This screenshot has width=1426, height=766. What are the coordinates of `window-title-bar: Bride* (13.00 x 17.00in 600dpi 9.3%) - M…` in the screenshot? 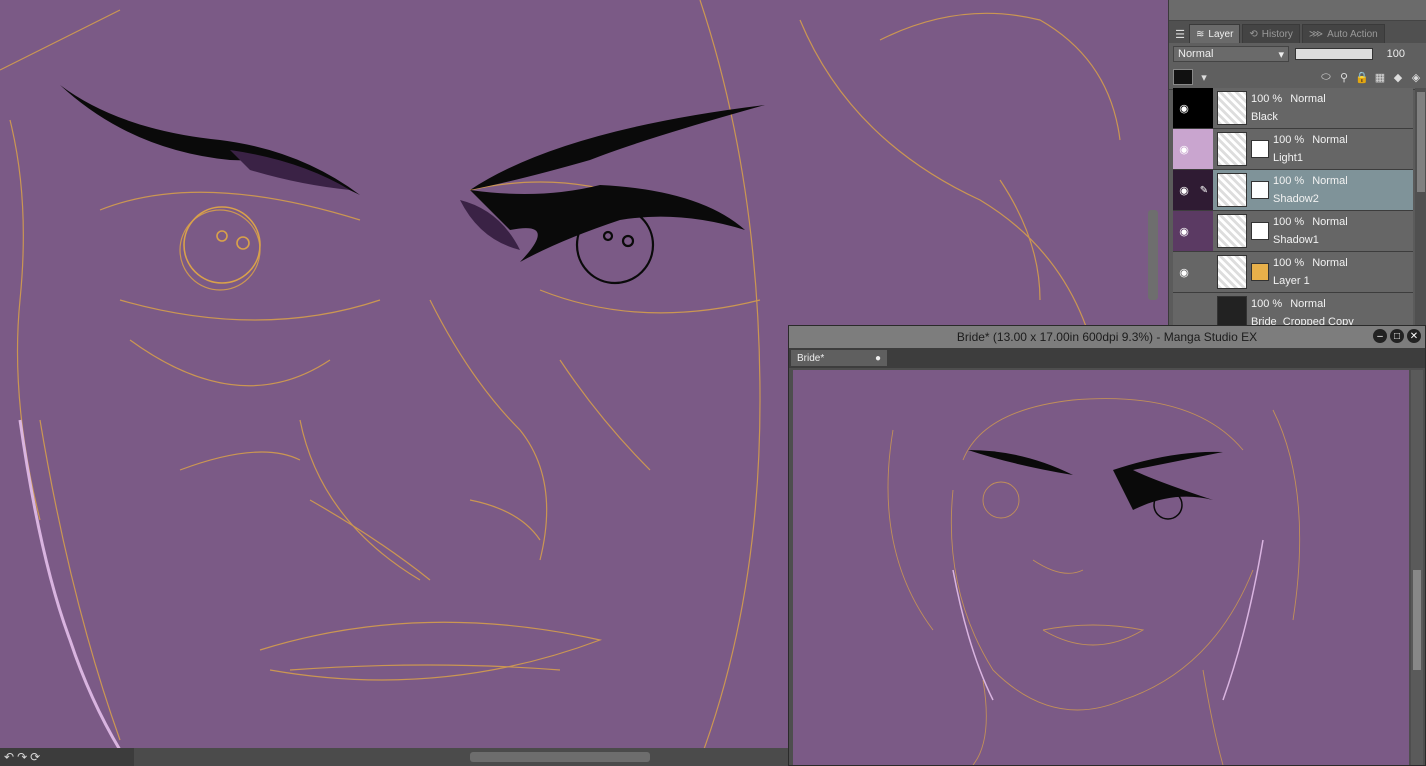 It's located at (1107, 337).